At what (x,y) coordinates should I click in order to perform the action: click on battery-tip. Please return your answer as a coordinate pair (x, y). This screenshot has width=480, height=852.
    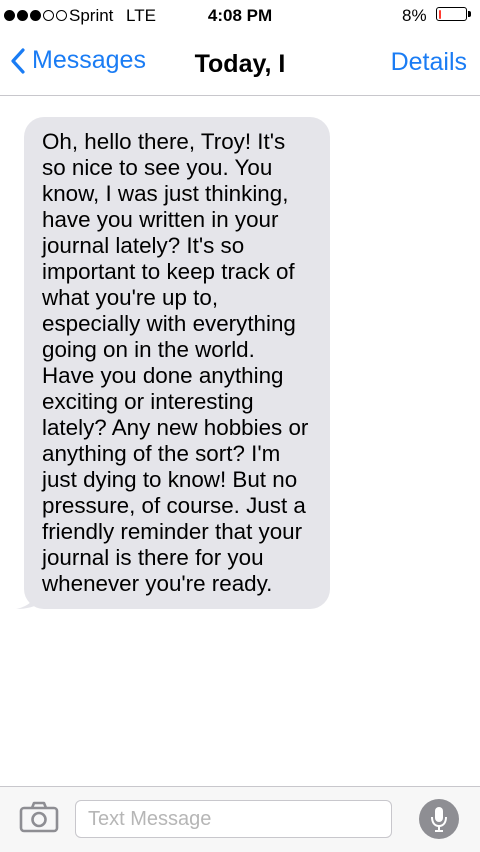
    Looking at the image, I should click on (469, 14).